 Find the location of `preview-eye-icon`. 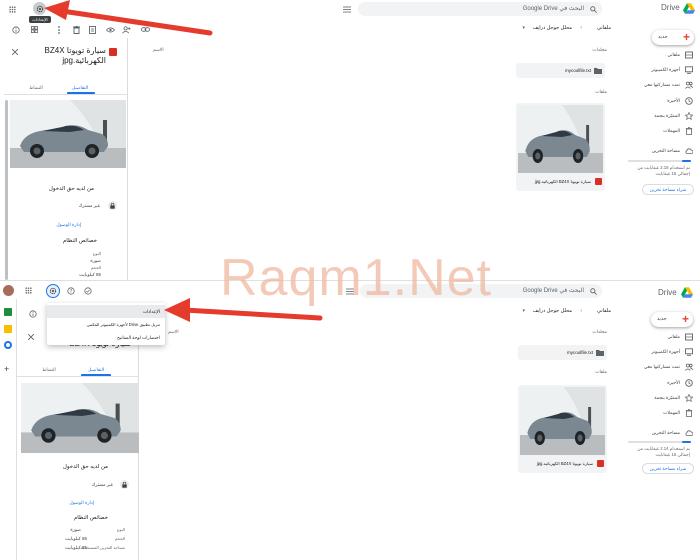

preview-eye-icon is located at coordinates (110, 29).